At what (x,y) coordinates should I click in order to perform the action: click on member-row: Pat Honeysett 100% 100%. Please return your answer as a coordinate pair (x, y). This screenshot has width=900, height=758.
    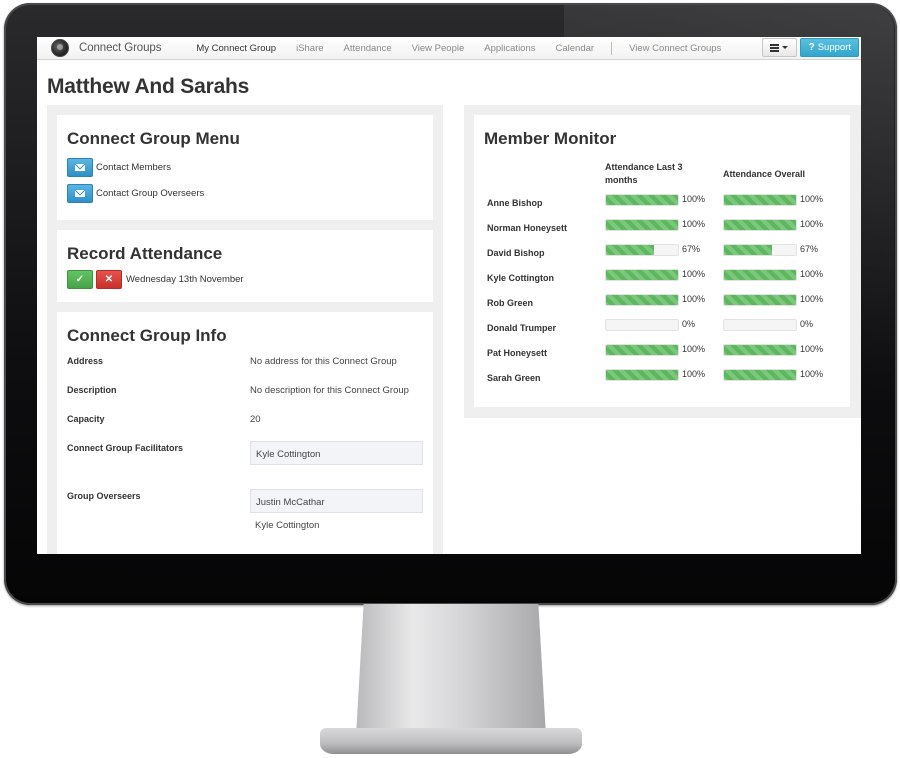
    Looking at the image, I should click on (662, 354).